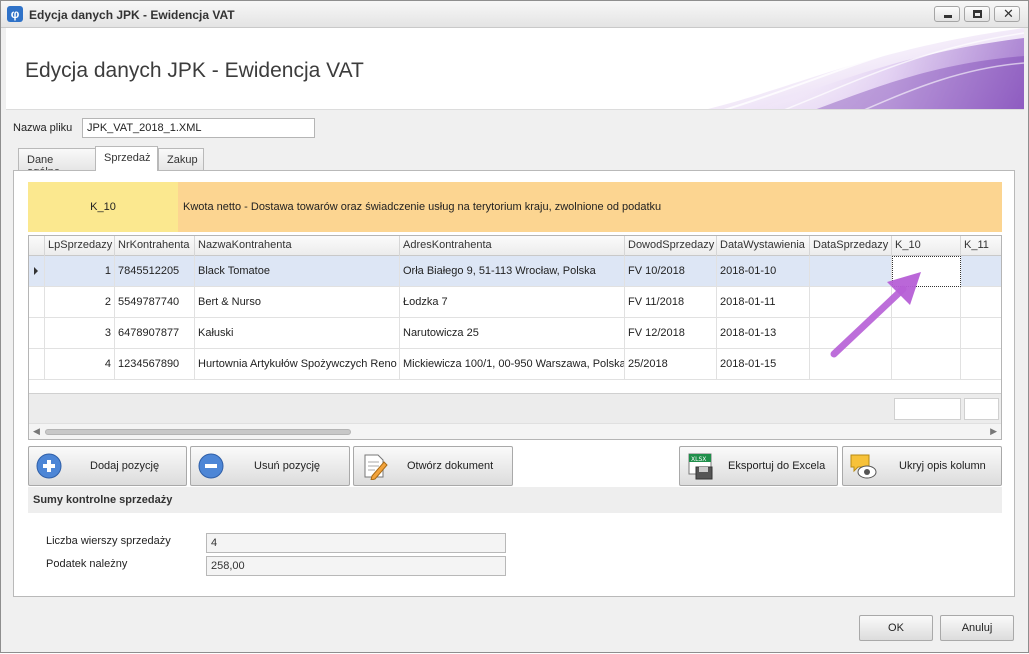 The height and width of the screenshot is (654, 1029). Describe the element at coordinates (36, 431) in the screenshot. I see `scroll-left-icon: ◀` at that location.